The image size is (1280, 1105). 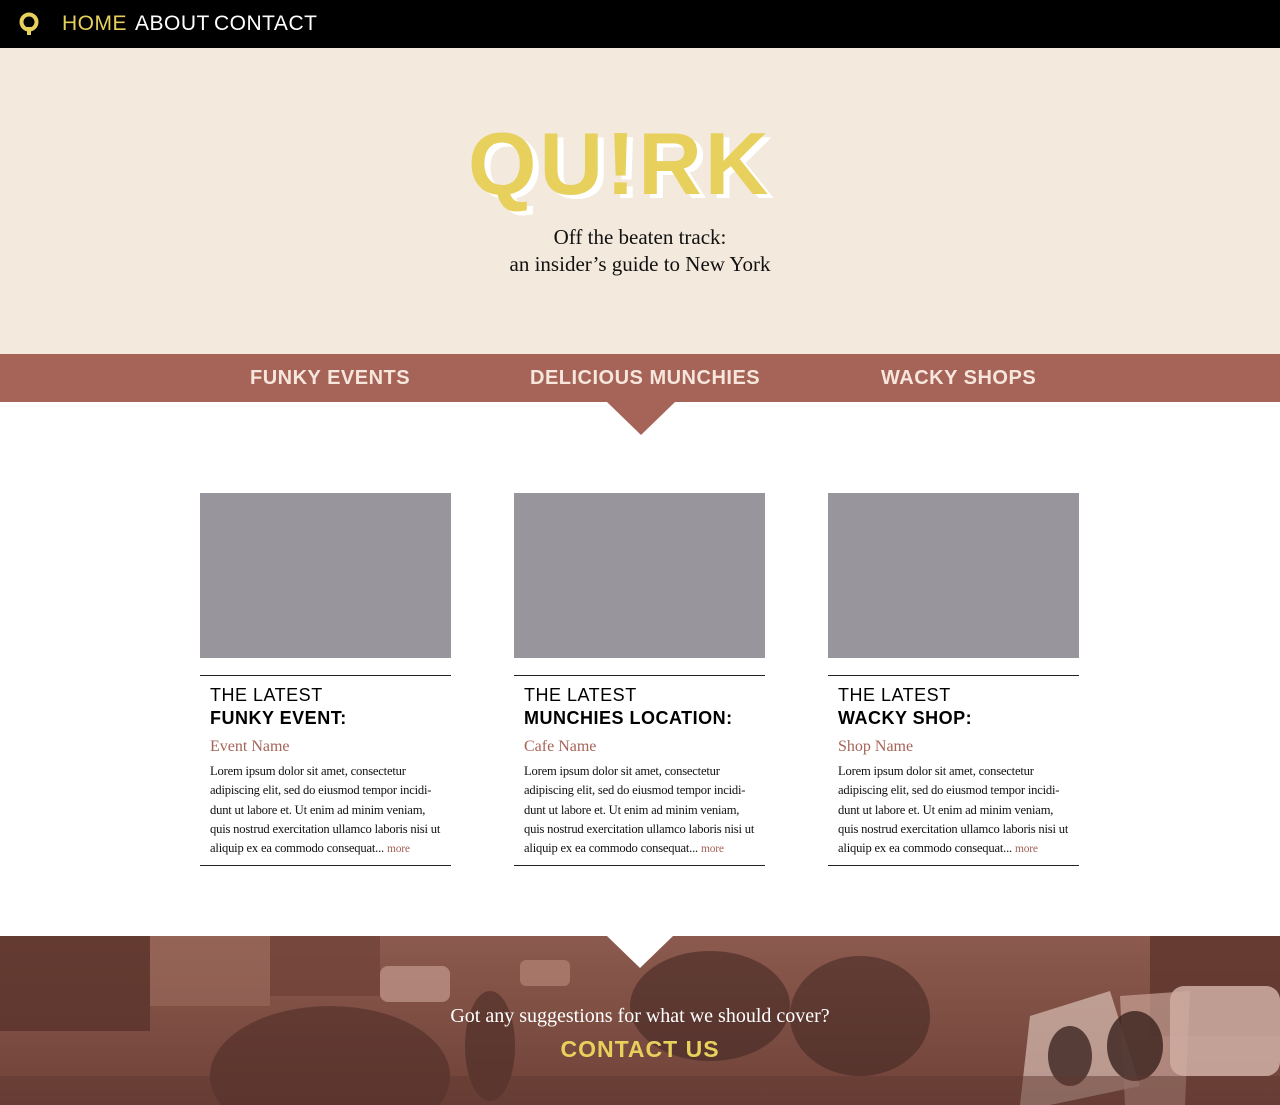 What do you see at coordinates (640, 24) in the screenshot?
I see `top-nav-bar: HOME ABOUT CONTACT` at bounding box center [640, 24].